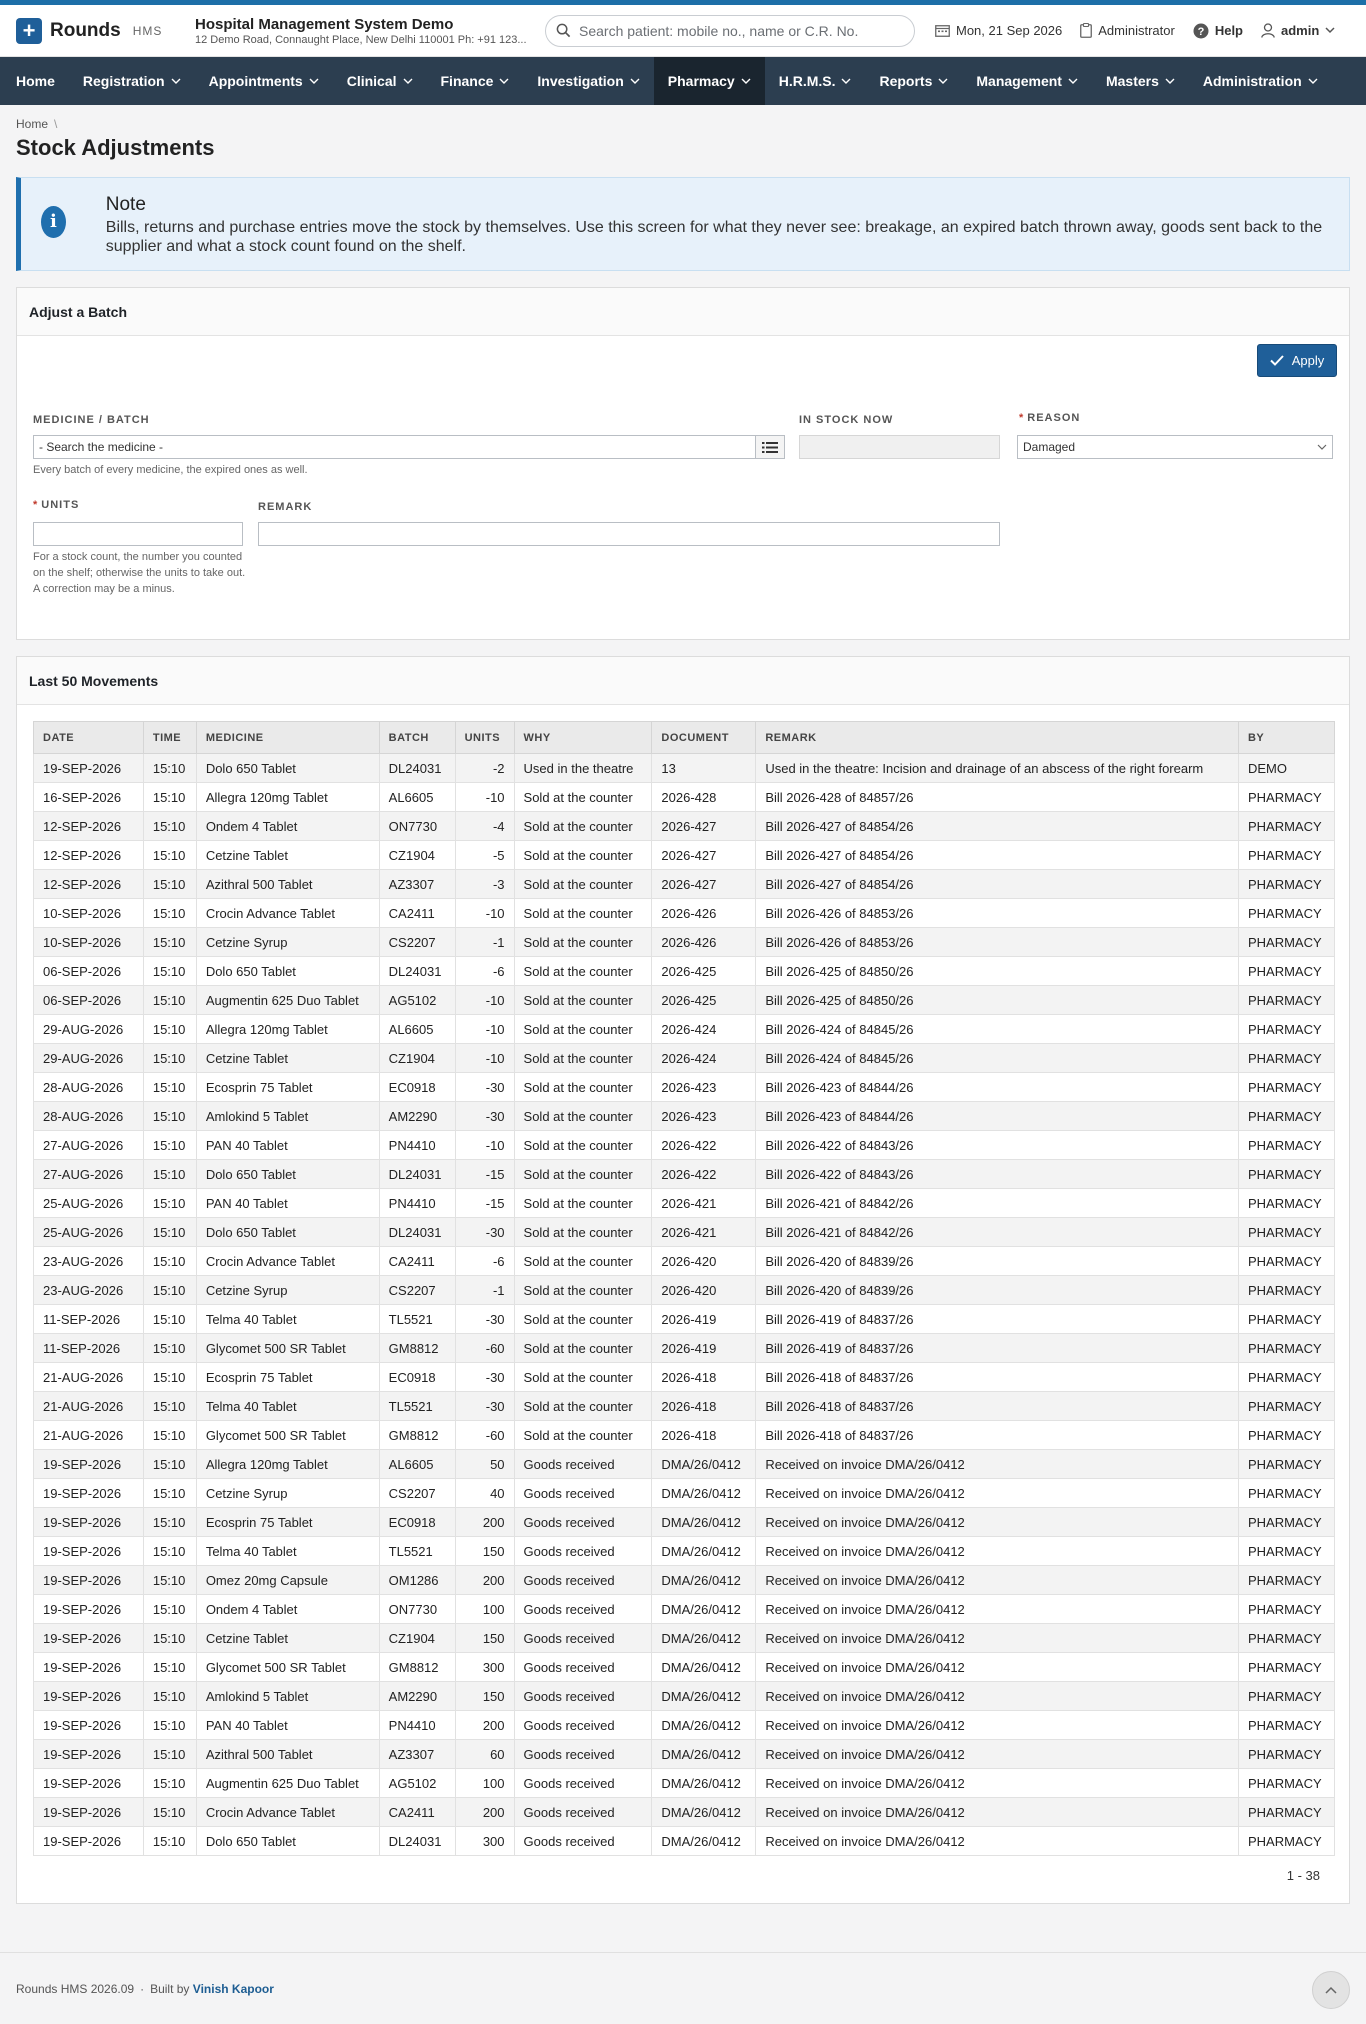  I want to click on cell-date: 28-AUG-2026, so click(88, 1087).